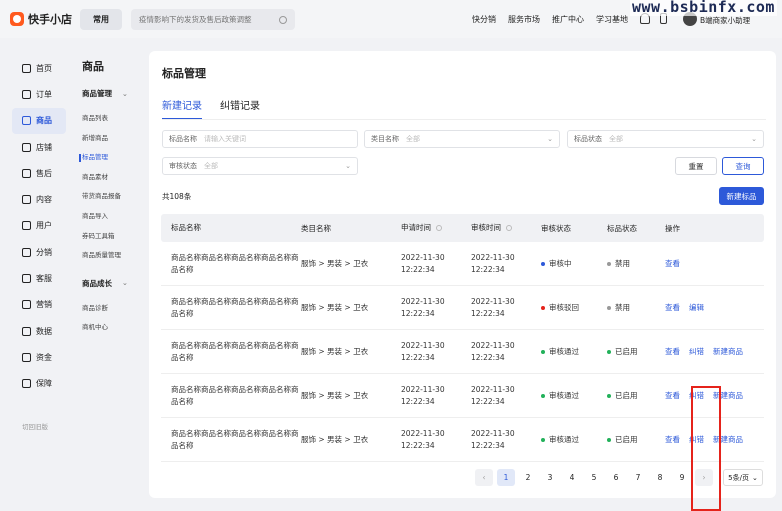 This screenshot has width=782, height=511. I want to click on reset-button: 重置, so click(696, 166).